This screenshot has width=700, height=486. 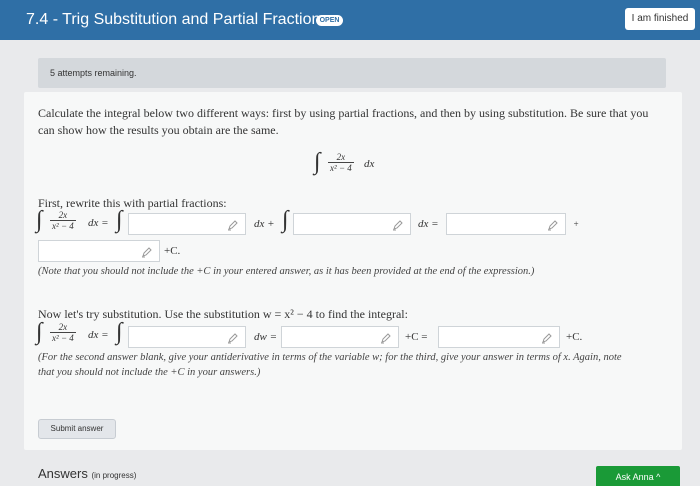 What do you see at coordinates (77, 429) in the screenshot?
I see `submit-answer-button: Submit answer` at bounding box center [77, 429].